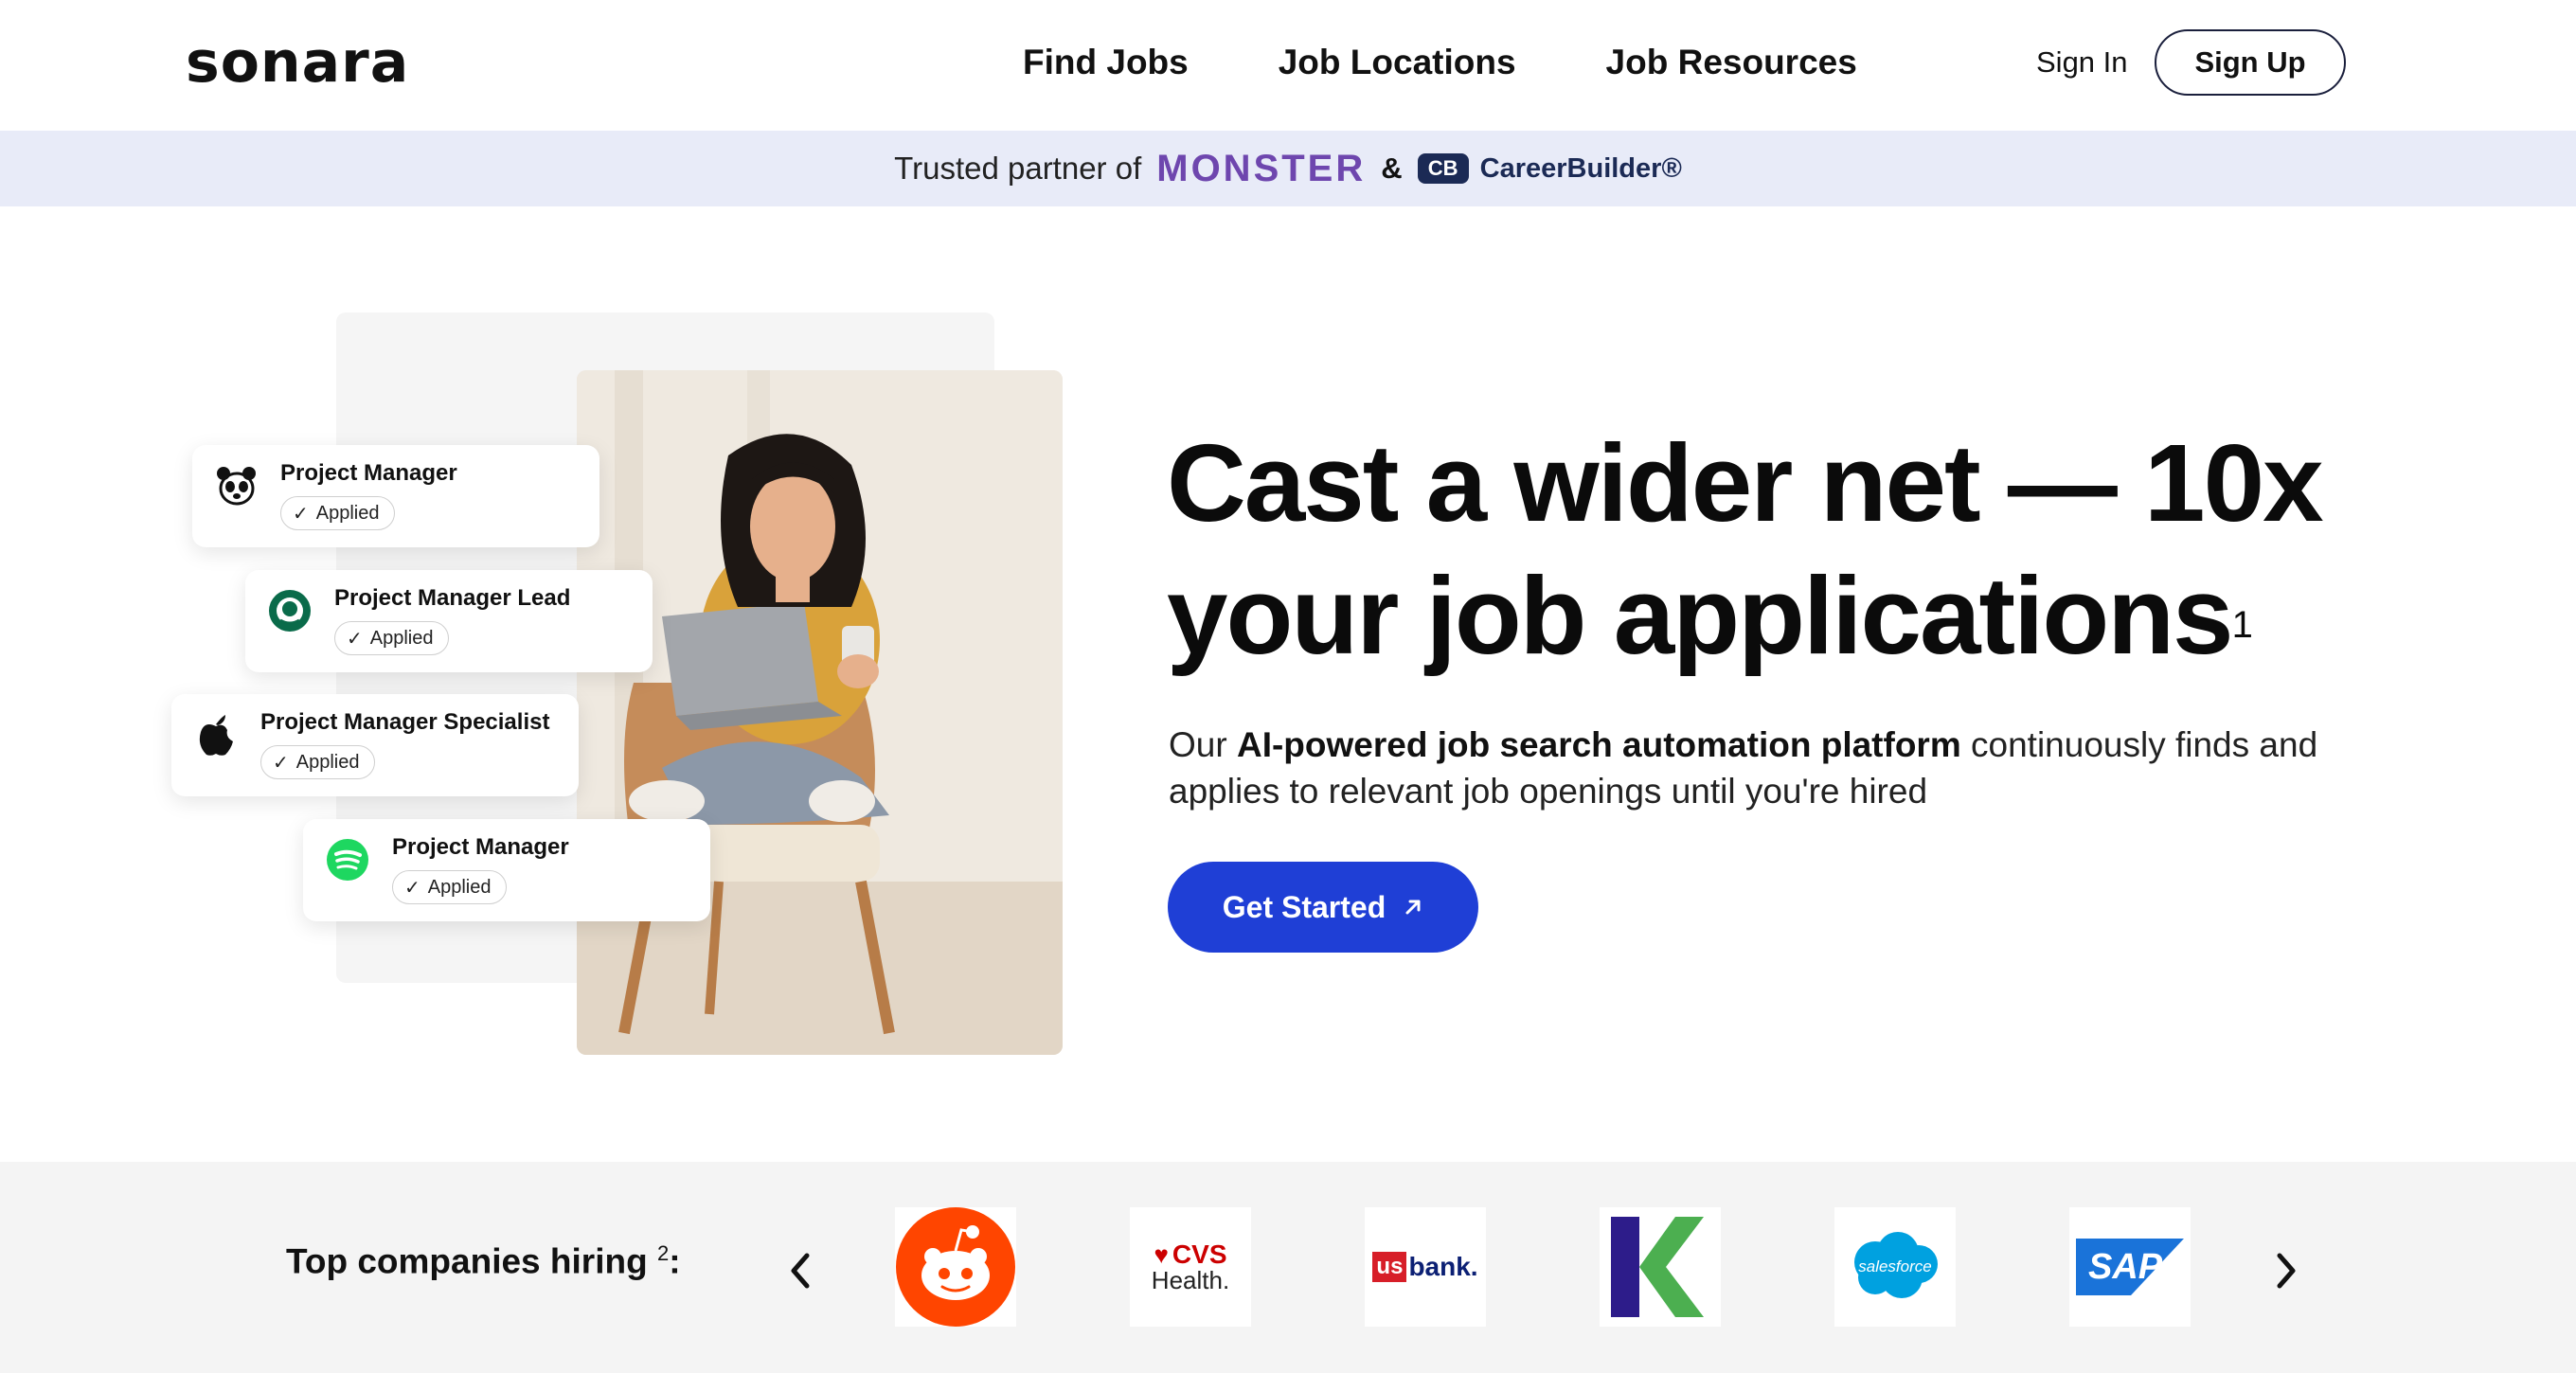 The height and width of the screenshot is (1373, 2576). I want to click on arrow-up-right-icon, so click(1413, 907).